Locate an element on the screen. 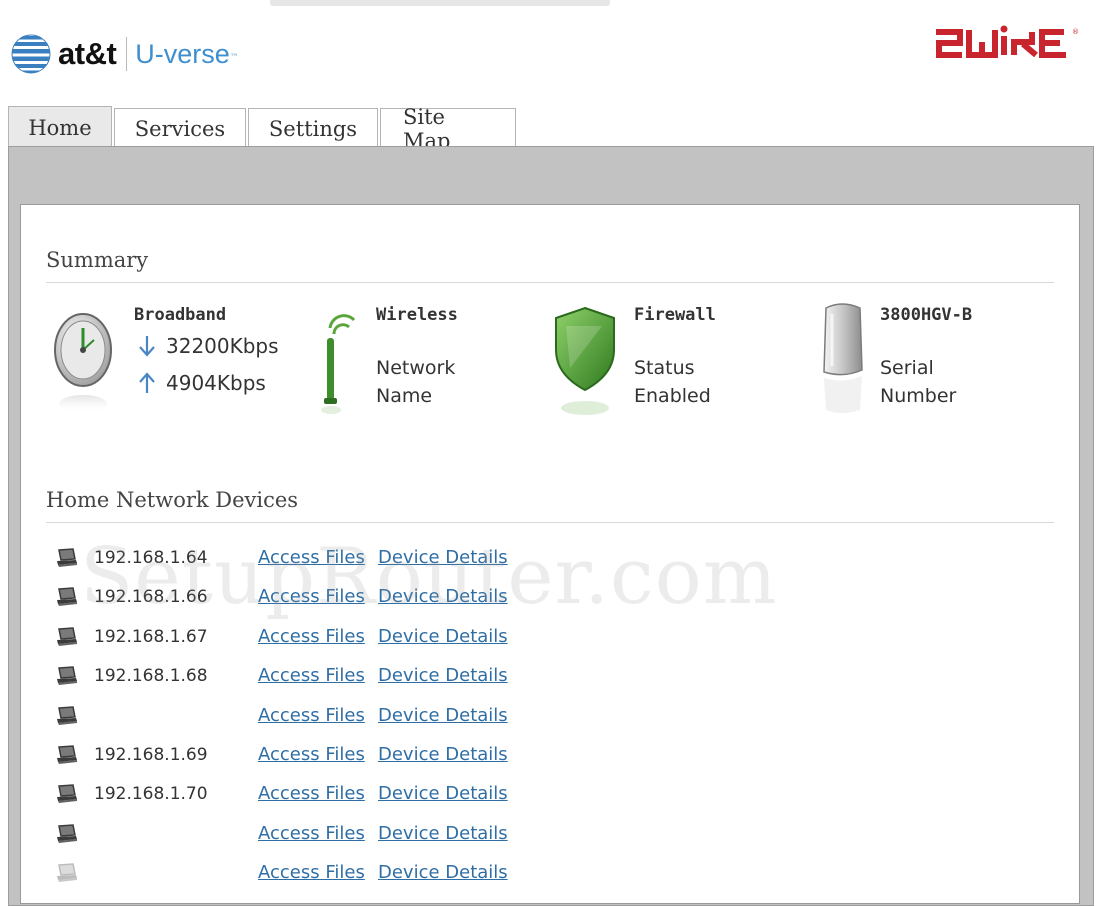  device-line-2: Number is located at coordinates (918, 396).